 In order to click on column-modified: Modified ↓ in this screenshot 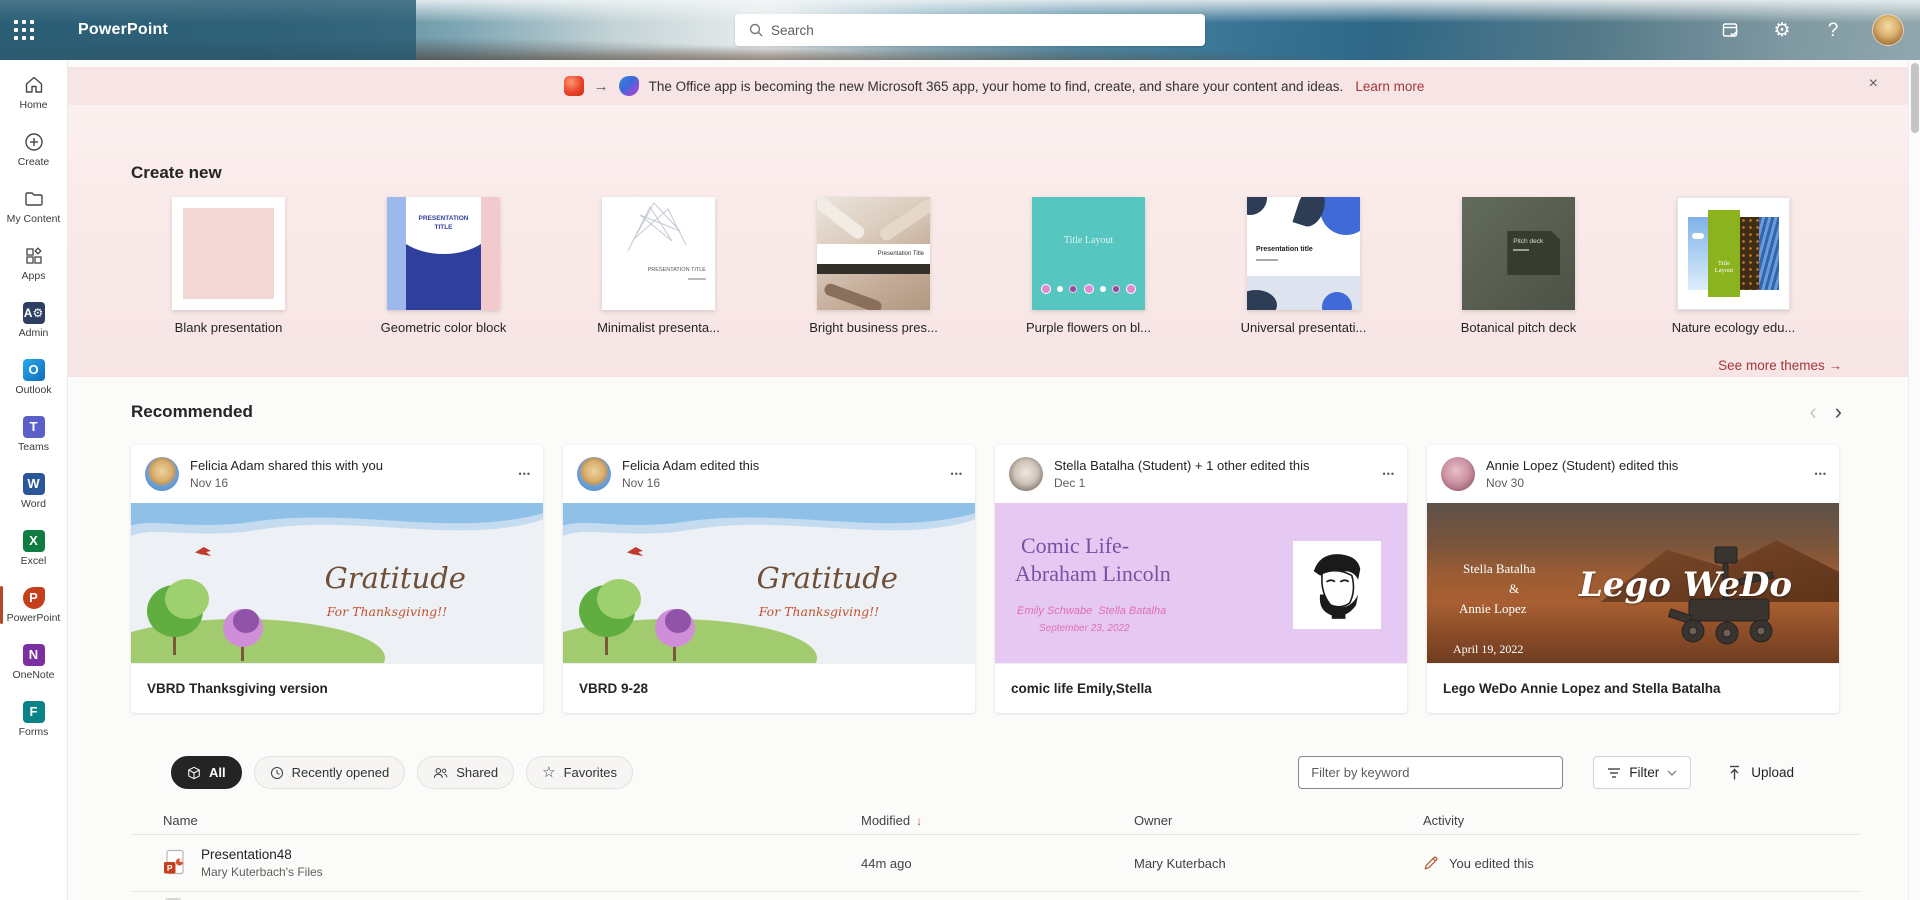, I will do `click(997, 820)`.